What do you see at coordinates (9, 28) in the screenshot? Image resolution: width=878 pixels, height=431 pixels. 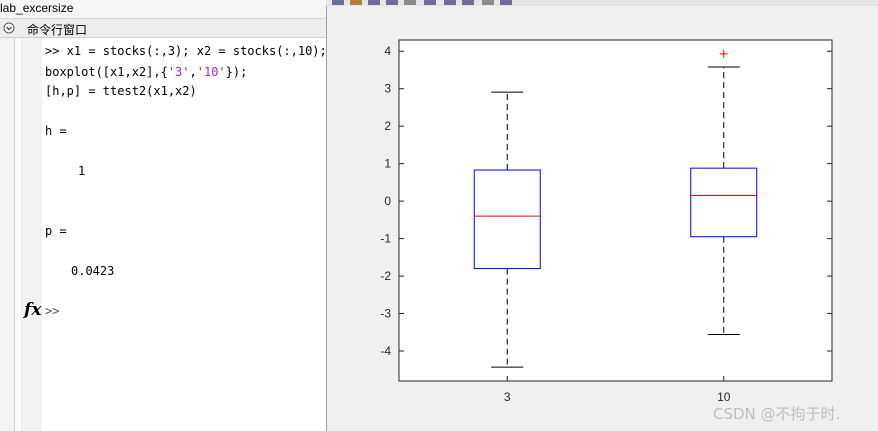 I see `collapse-icon` at bounding box center [9, 28].